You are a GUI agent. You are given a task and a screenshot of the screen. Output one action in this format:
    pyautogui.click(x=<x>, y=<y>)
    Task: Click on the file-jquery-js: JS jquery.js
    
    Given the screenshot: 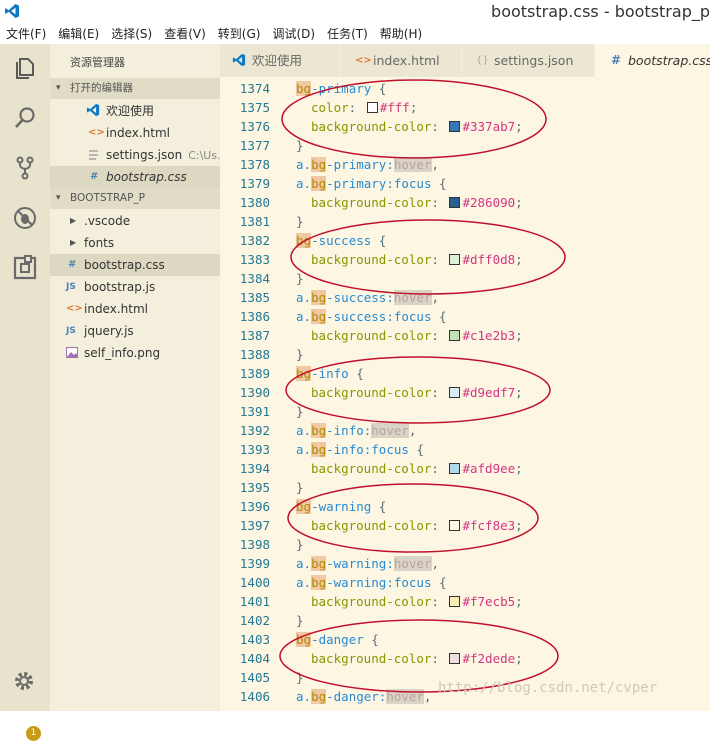 What is the action you would take?
    pyautogui.click(x=135, y=331)
    